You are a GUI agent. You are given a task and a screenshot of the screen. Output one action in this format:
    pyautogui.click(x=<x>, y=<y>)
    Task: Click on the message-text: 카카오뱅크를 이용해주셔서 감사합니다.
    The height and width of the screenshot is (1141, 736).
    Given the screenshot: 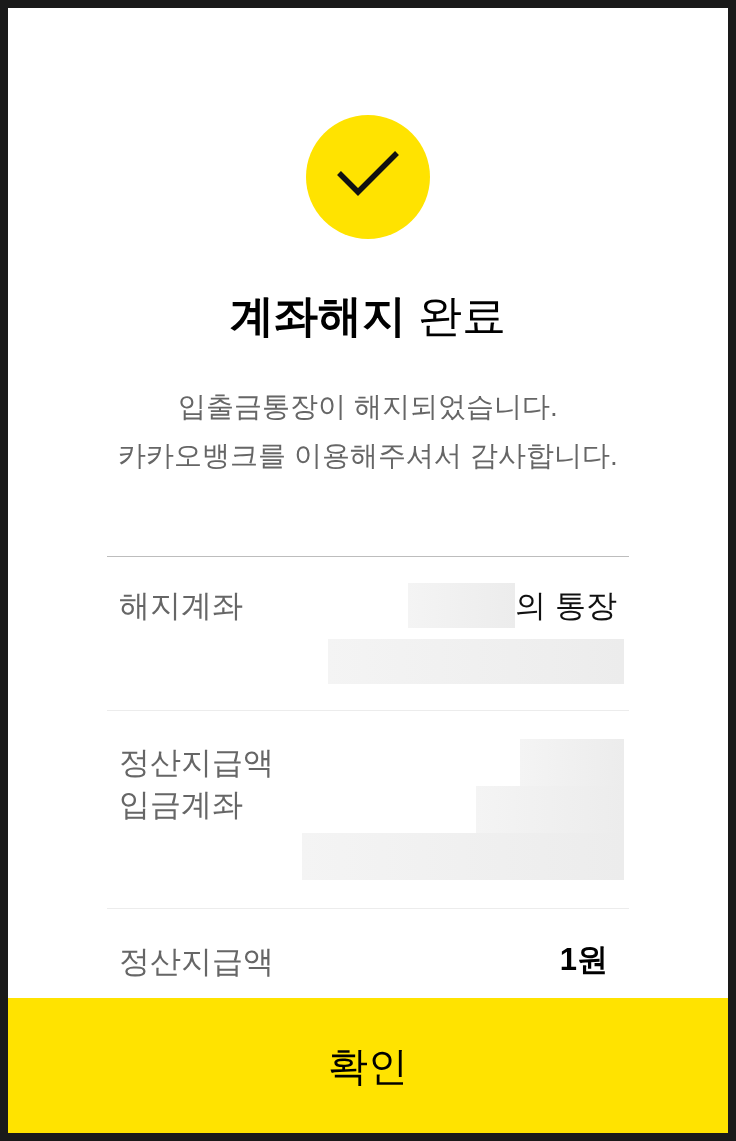 What is the action you would take?
    pyautogui.click(x=368, y=456)
    